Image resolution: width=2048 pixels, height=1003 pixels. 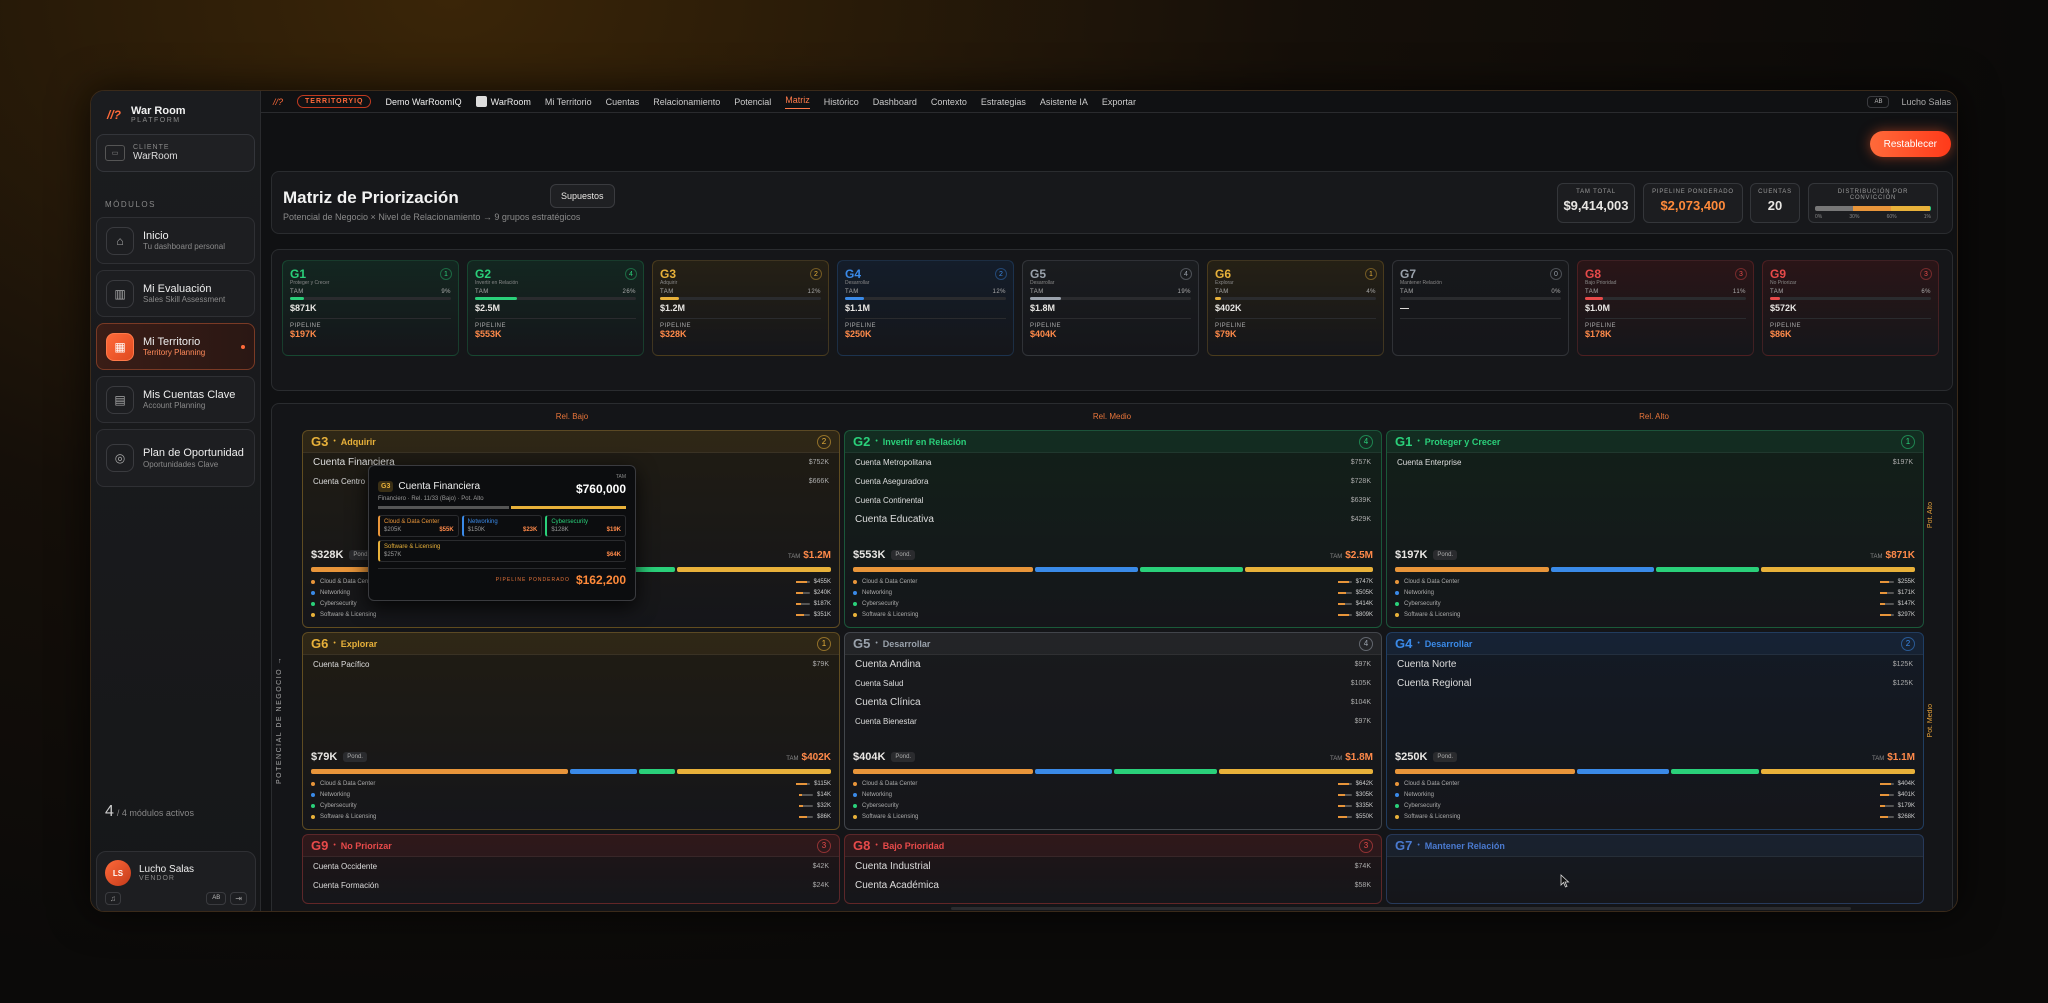 What do you see at coordinates (176, 881) in the screenshot?
I see `user-card: LS Lucho Salas VENDOR ♫ AB ⇥` at bounding box center [176, 881].